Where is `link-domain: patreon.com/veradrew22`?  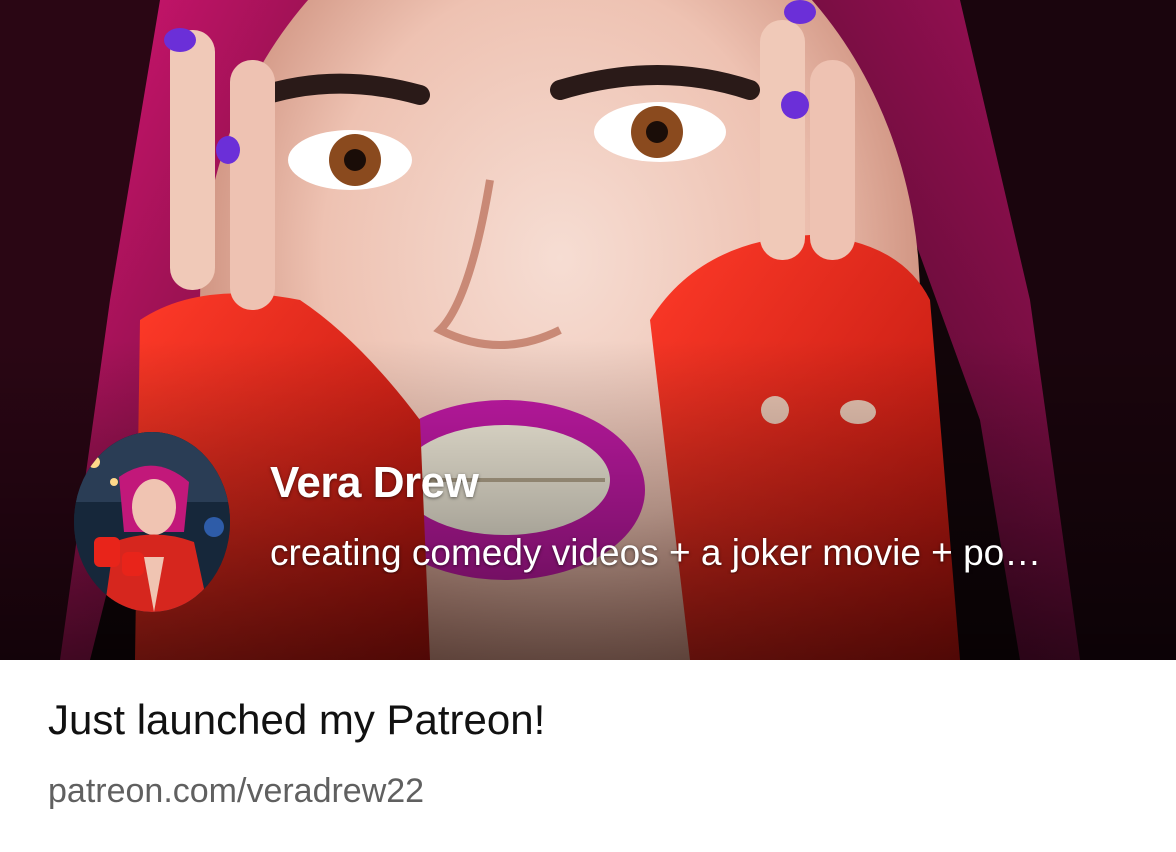
link-domain: patreon.com/veradrew22 is located at coordinates (236, 791).